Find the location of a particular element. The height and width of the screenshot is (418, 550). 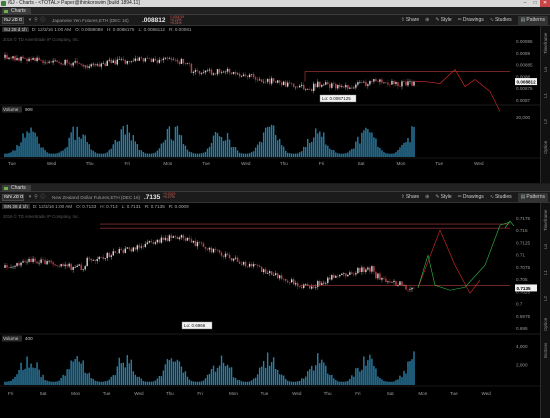

close-button: ✕ is located at coordinates (545, 3).